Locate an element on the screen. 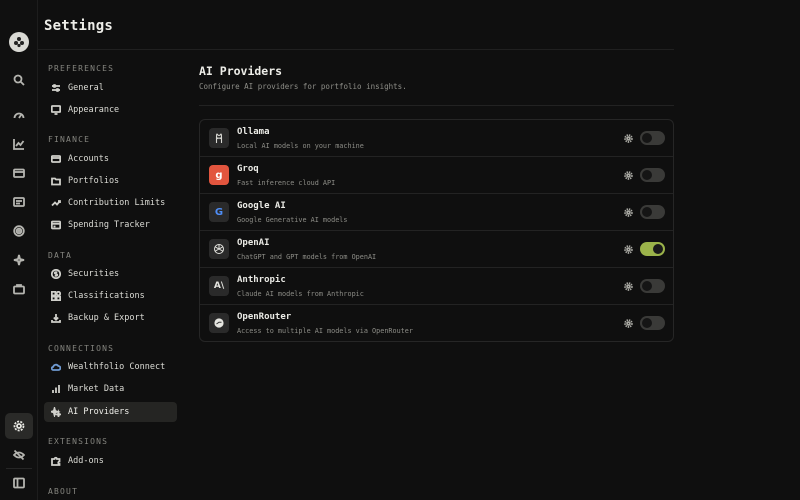 The width and height of the screenshot is (800, 500). nav-item-label: Classifications is located at coordinates (106, 296).